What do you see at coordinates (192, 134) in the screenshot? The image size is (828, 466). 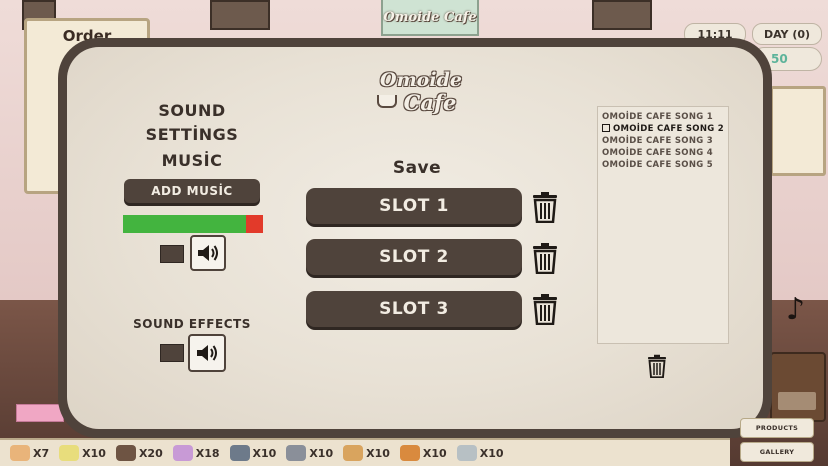 I see `sound-settings-line2: SETTİNGS` at bounding box center [192, 134].